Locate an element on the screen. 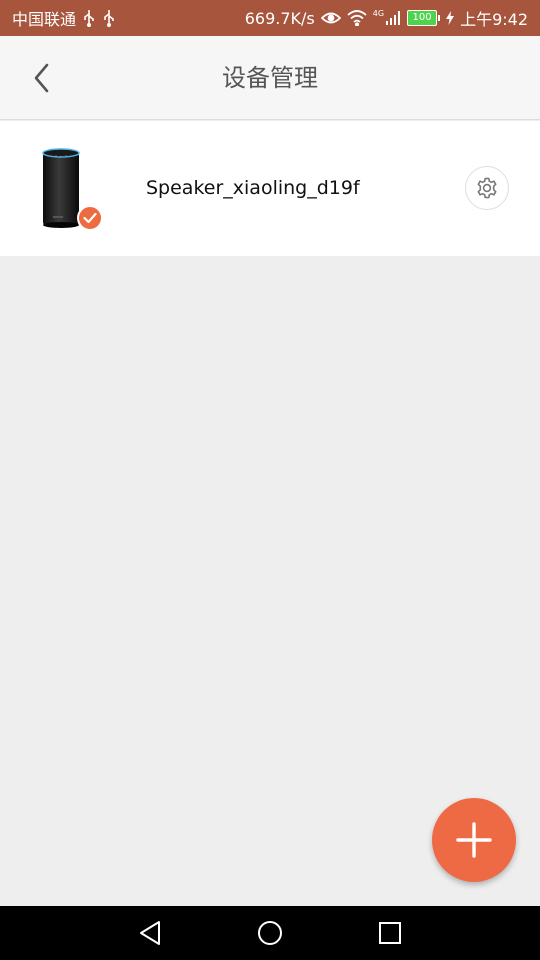 Image resolution: width=540 pixels, height=960 pixels. system-nav-bar is located at coordinates (270, 933).